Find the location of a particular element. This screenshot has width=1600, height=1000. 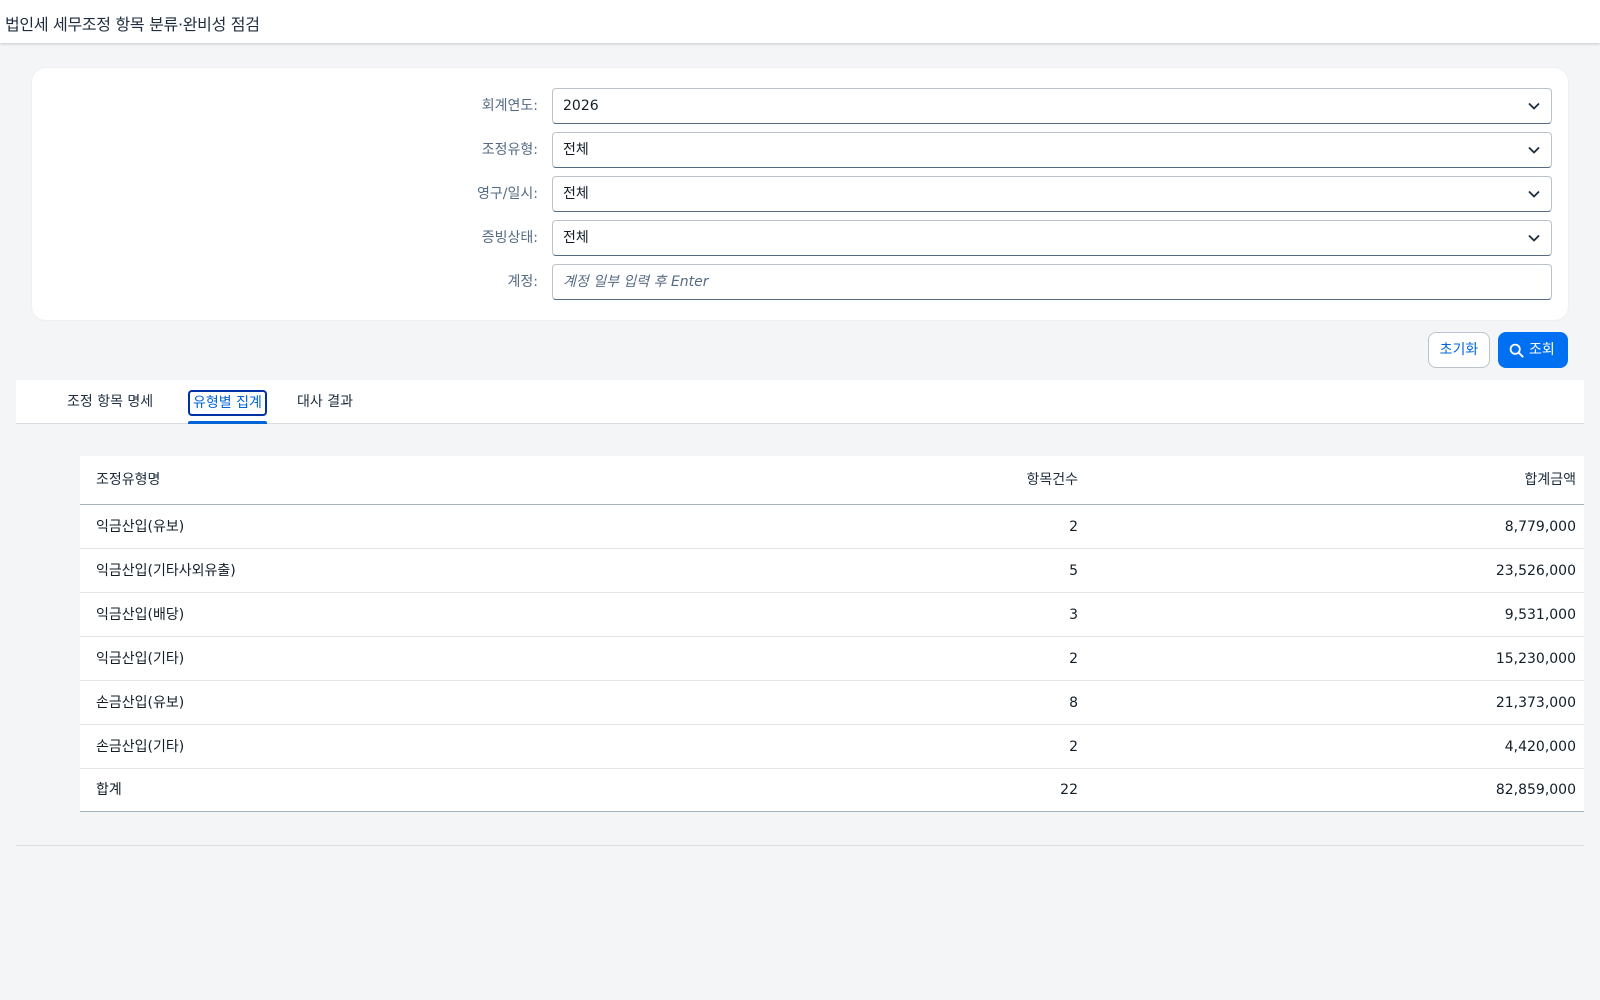

table-row: 손금산입(유보) 8 21,373,000 is located at coordinates (832, 703).